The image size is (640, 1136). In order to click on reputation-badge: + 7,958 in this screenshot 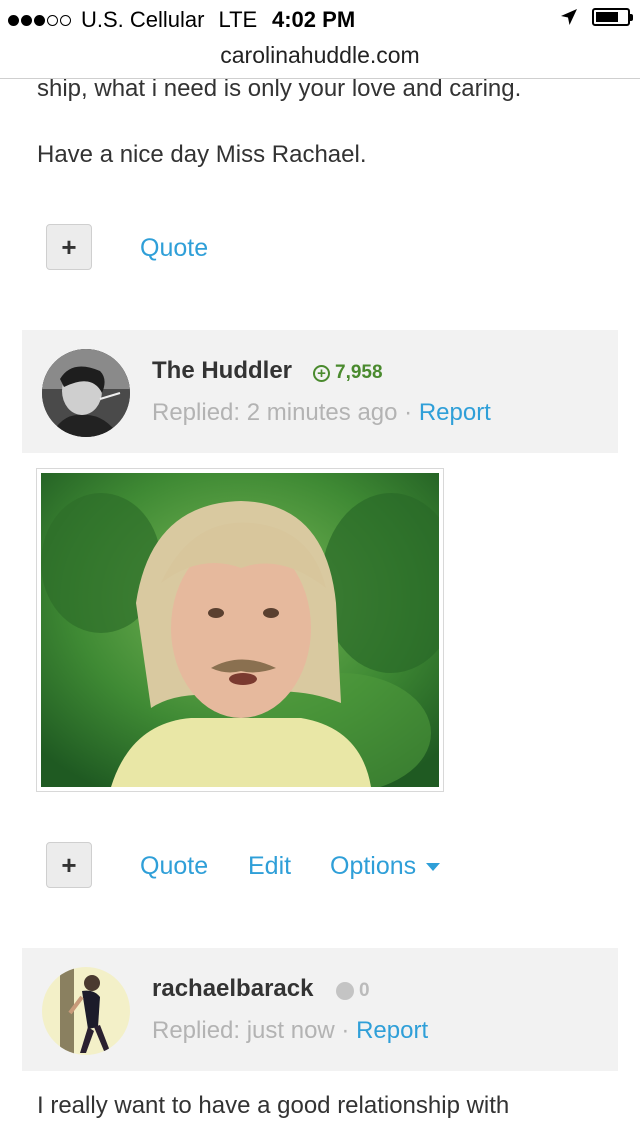, I will do `click(348, 373)`.